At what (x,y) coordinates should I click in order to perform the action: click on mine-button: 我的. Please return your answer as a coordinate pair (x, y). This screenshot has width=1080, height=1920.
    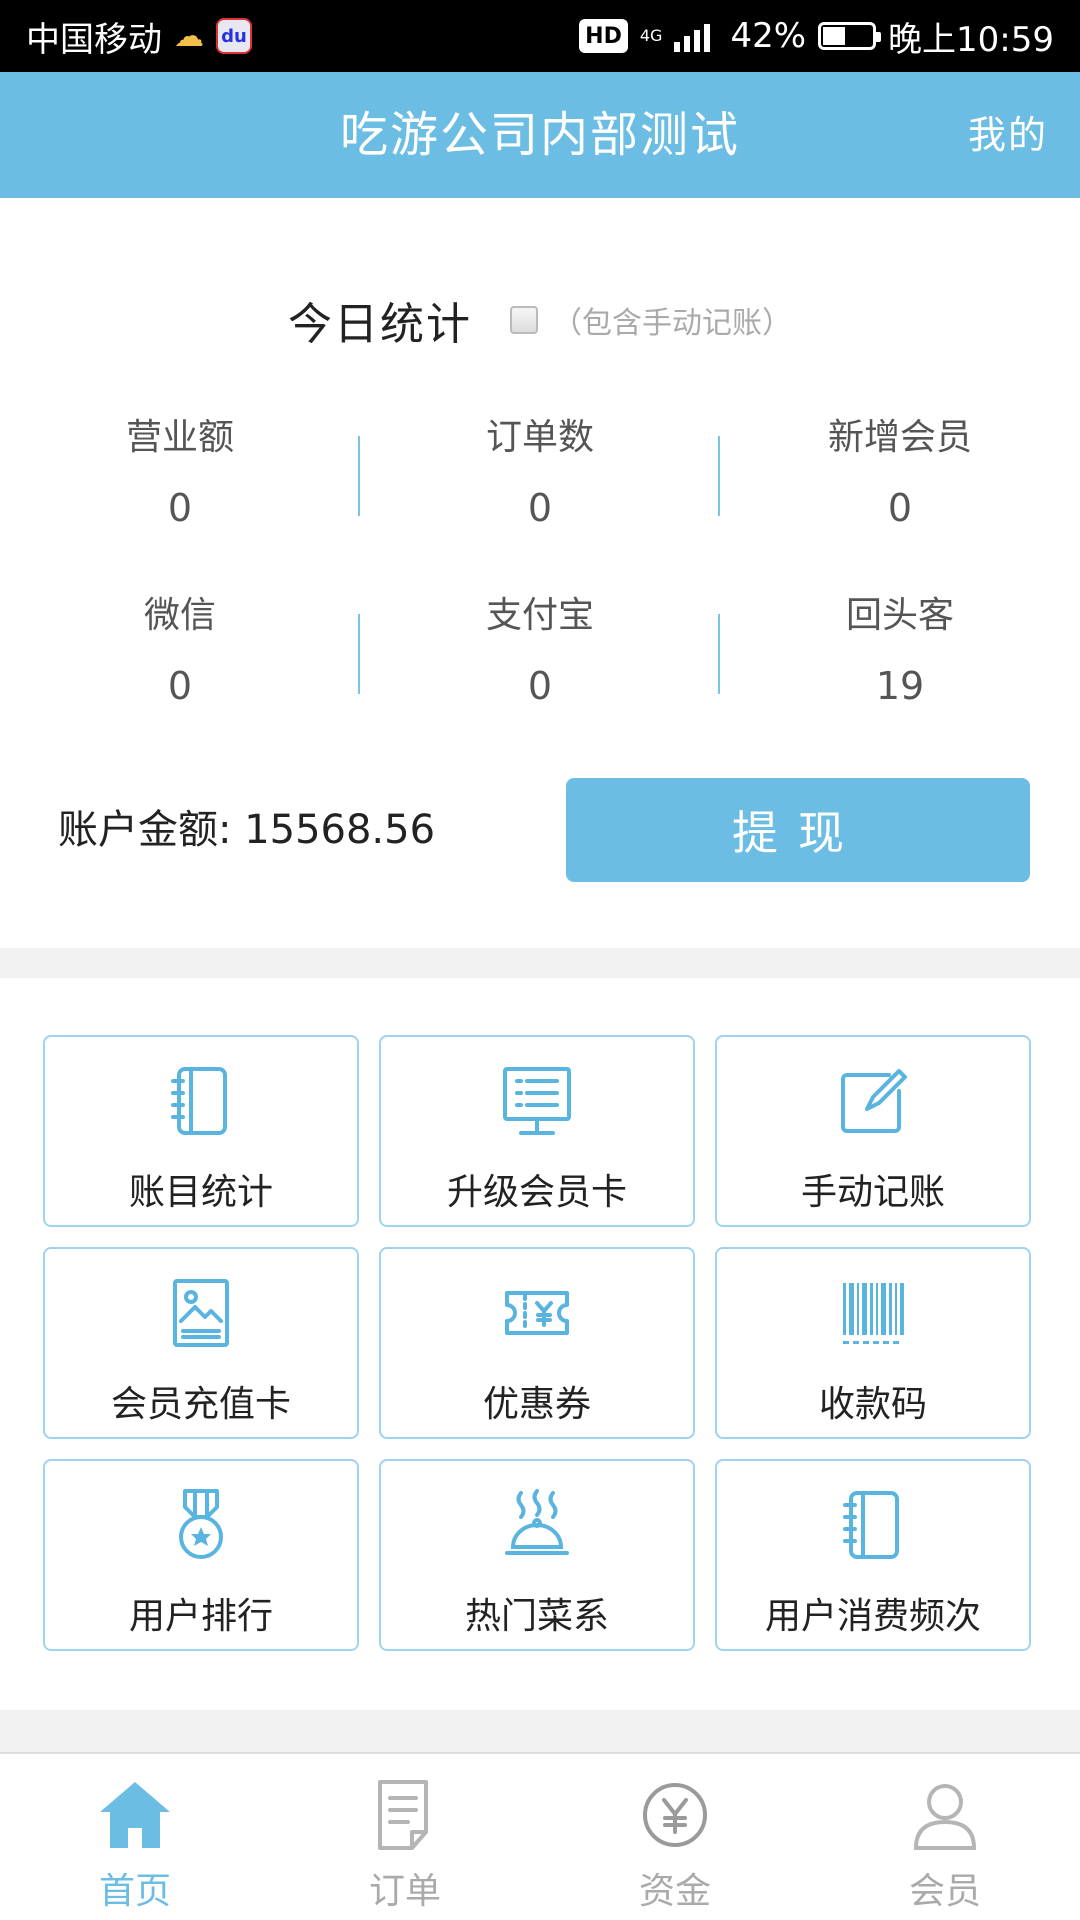
    Looking at the image, I should click on (1008, 135).